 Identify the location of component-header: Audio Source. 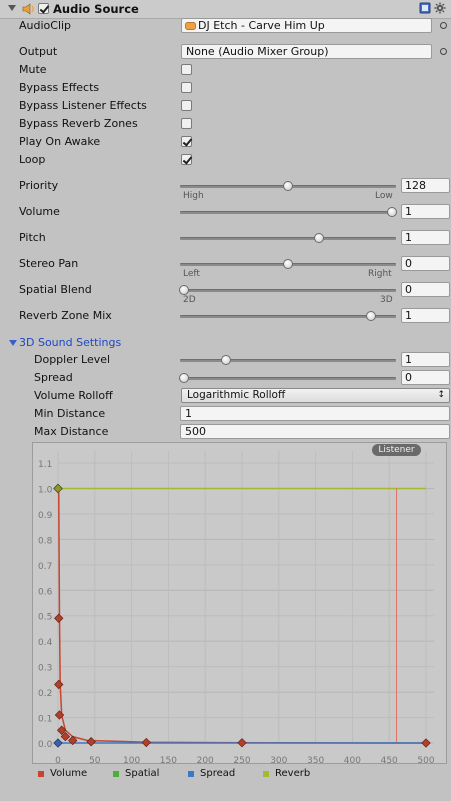
(225, 9).